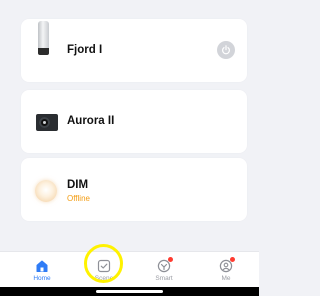 This screenshot has height=296, width=320. I want to click on tab-label: Smart, so click(164, 278).